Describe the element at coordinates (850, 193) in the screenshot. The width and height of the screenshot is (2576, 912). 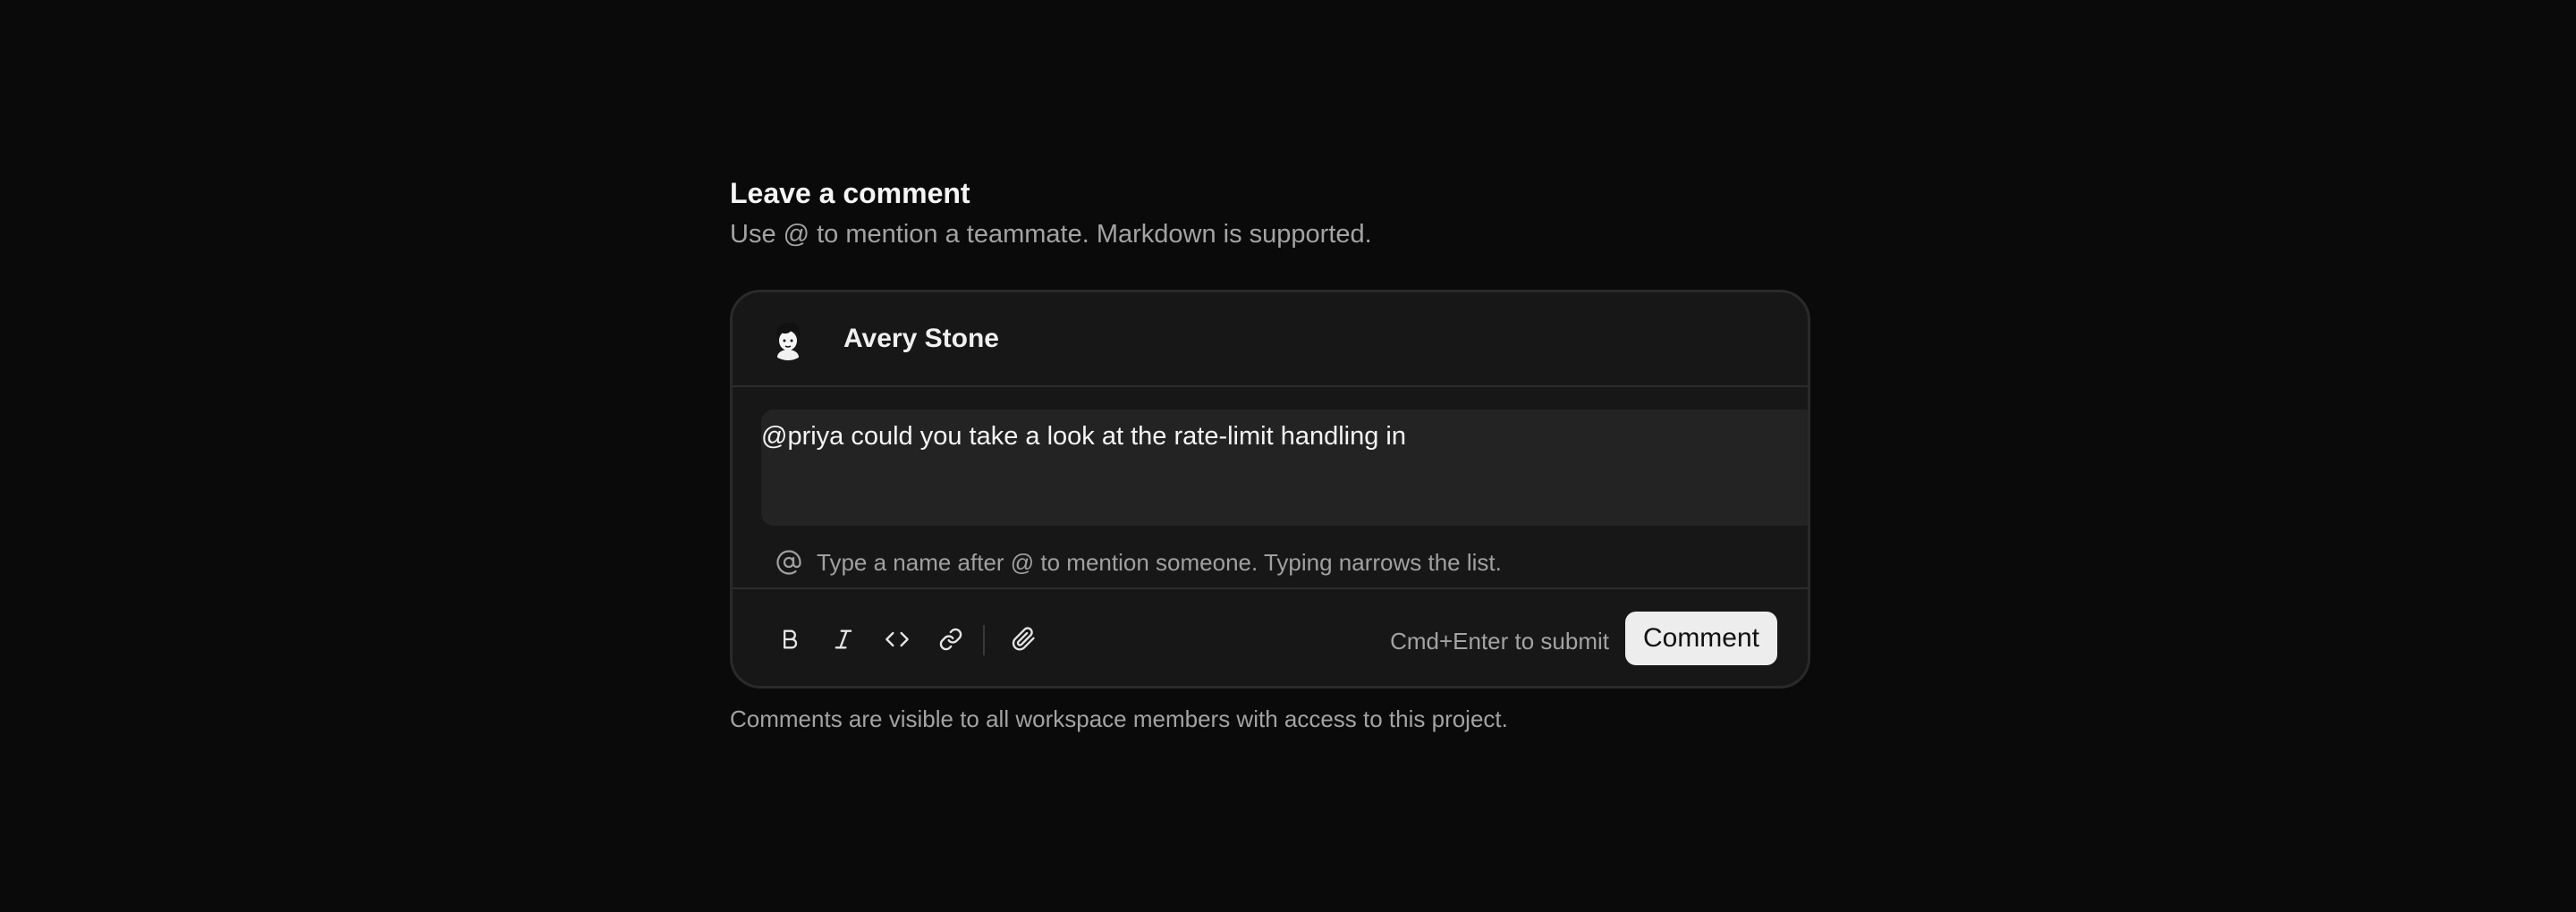
I see `section-title: Leave a comment` at that location.